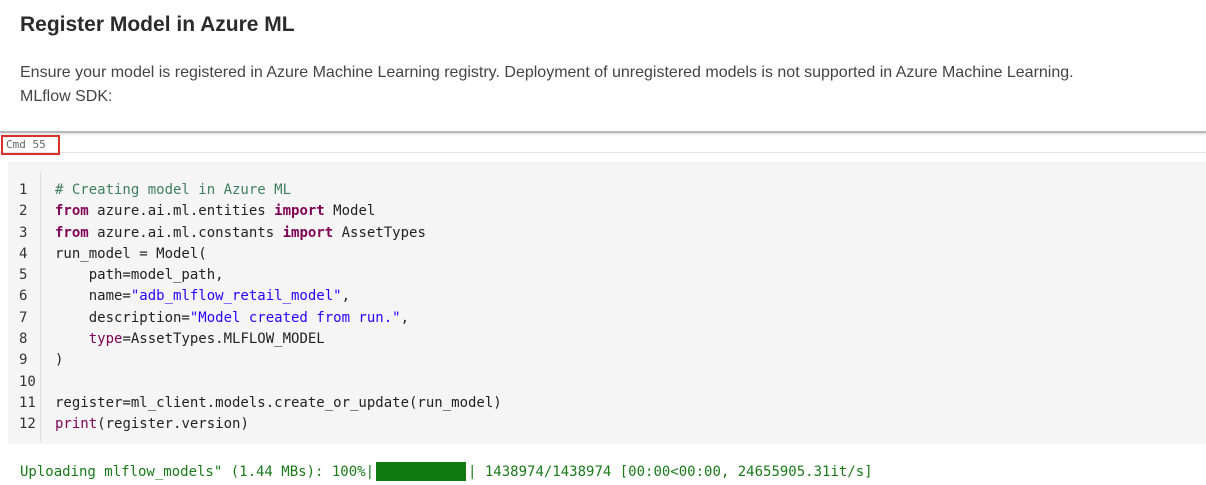 The width and height of the screenshot is (1206, 485). What do you see at coordinates (59, 360) in the screenshot?
I see `code-text: )` at bounding box center [59, 360].